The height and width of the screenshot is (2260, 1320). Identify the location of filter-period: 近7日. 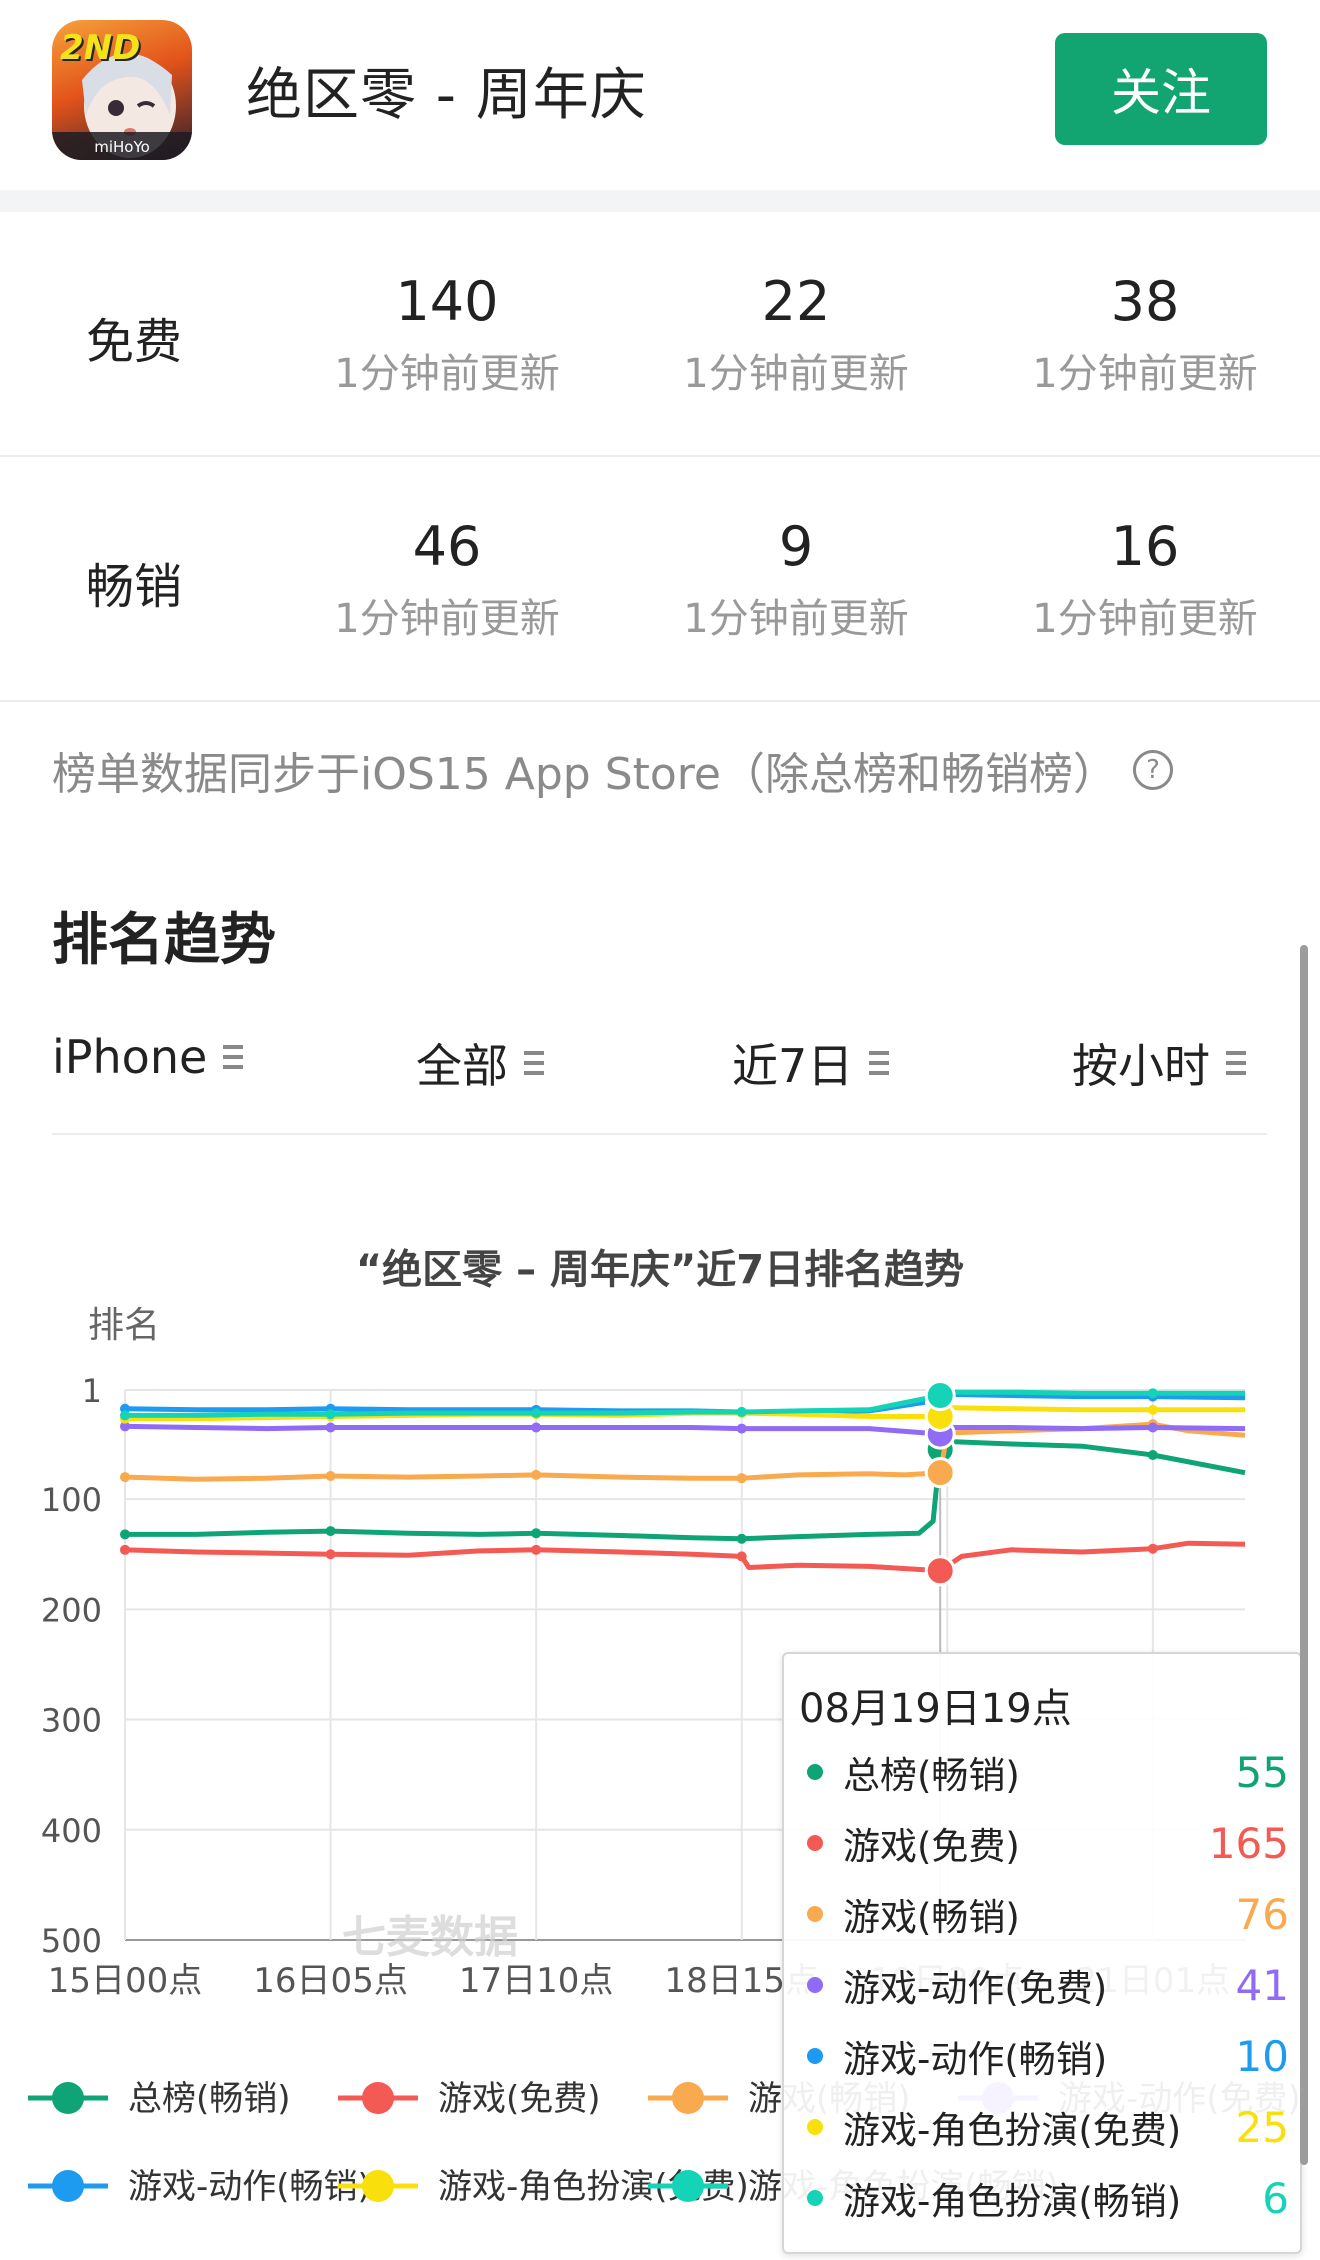
(811, 1063).